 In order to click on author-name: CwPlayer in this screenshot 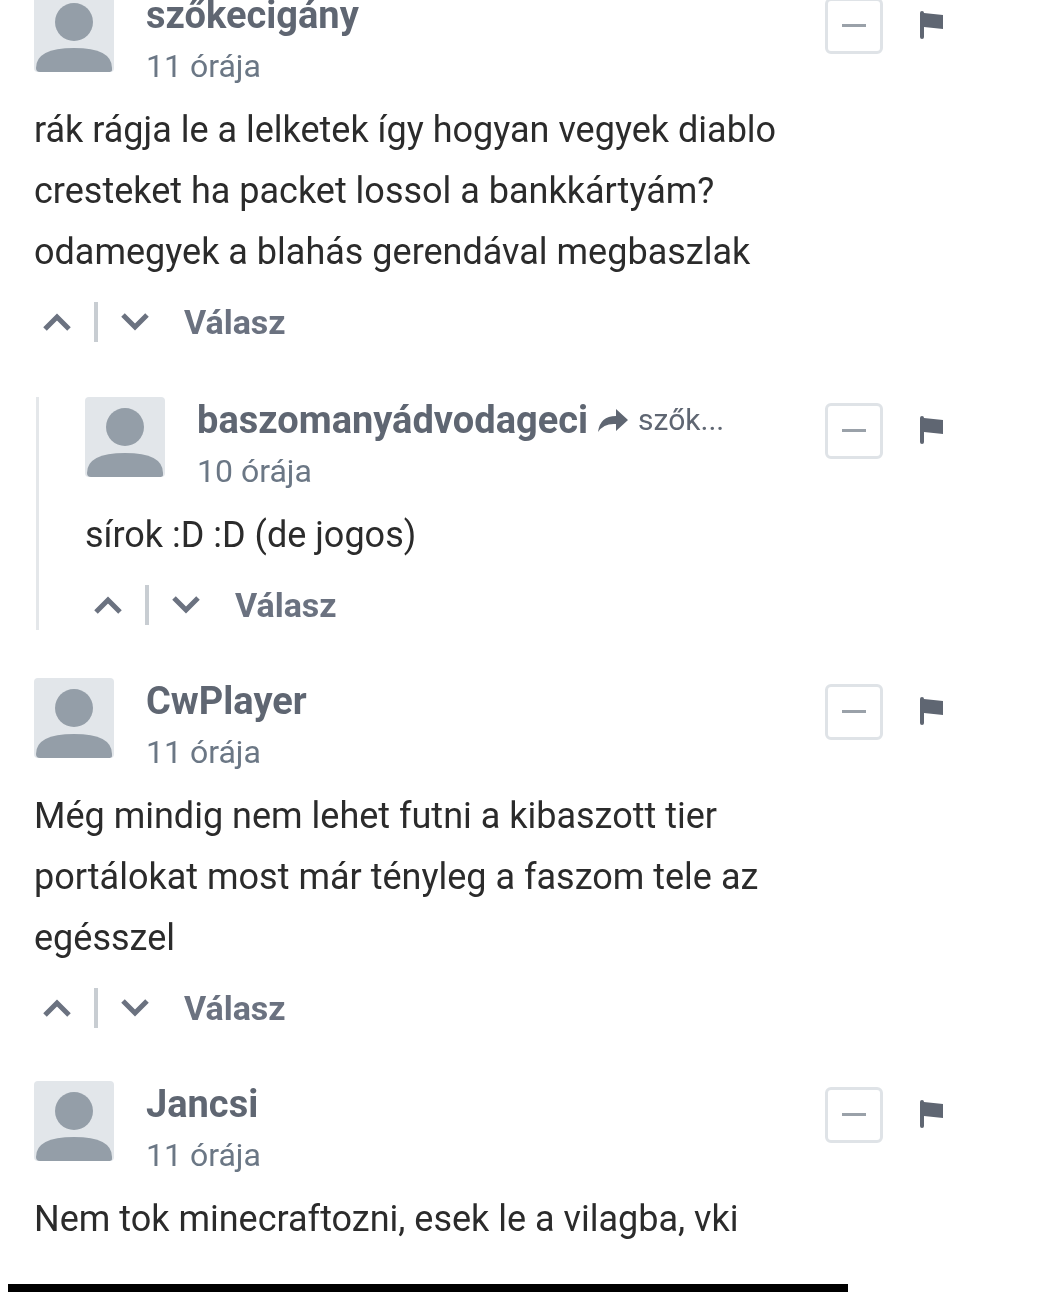, I will do `click(226, 701)`.